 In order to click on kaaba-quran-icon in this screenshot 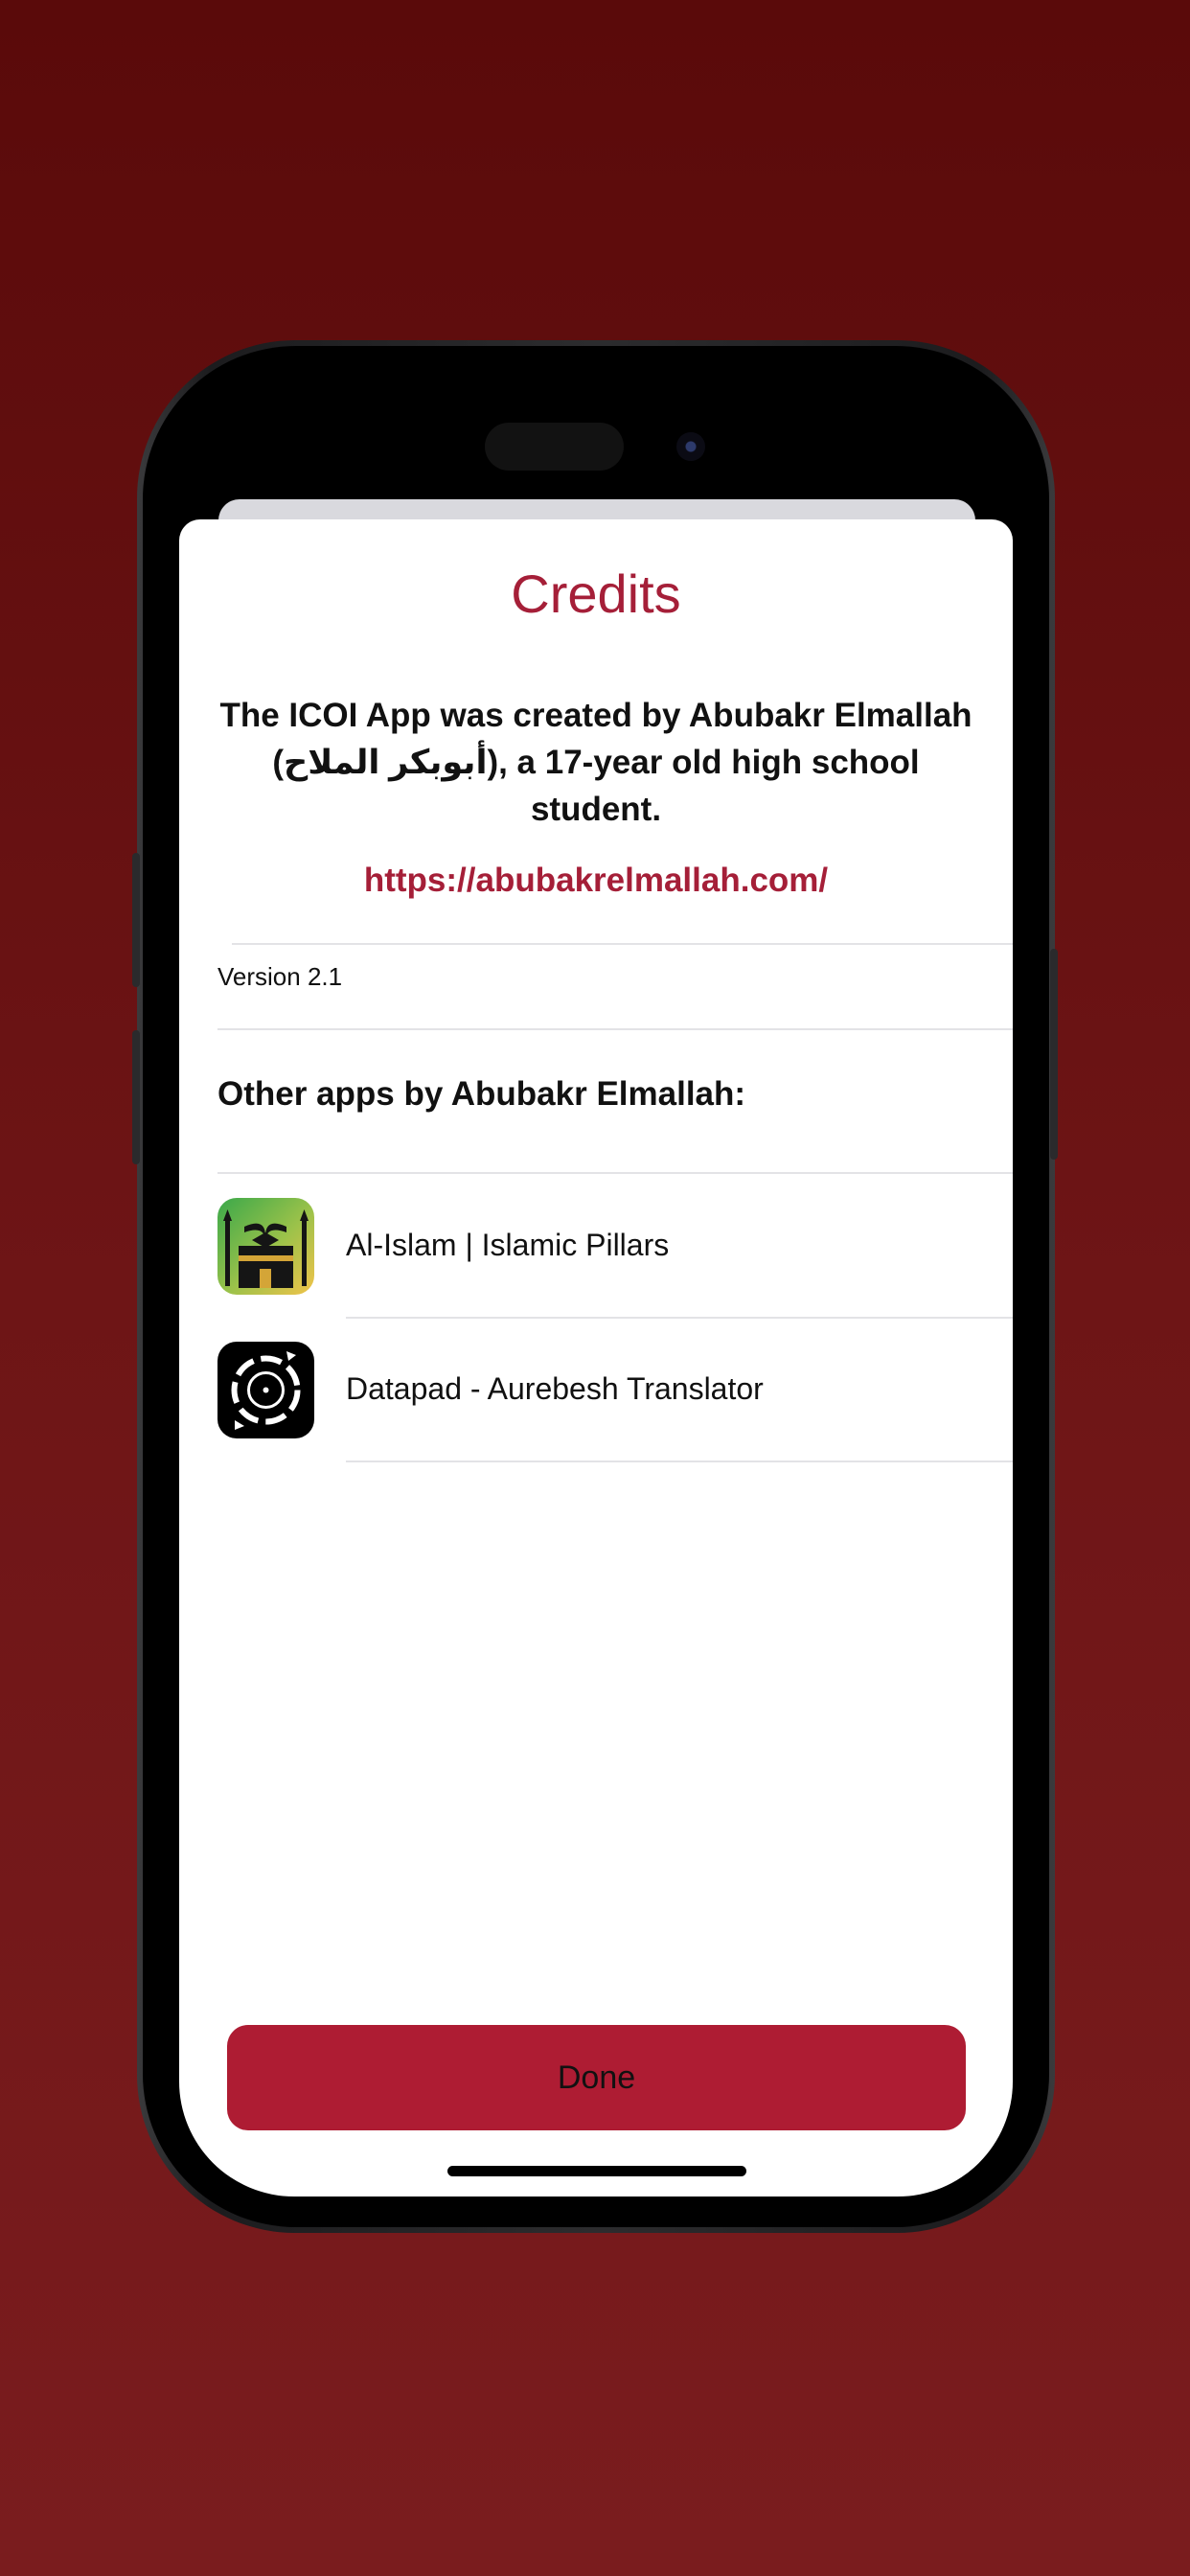, I will do `click(265, 1246)`.